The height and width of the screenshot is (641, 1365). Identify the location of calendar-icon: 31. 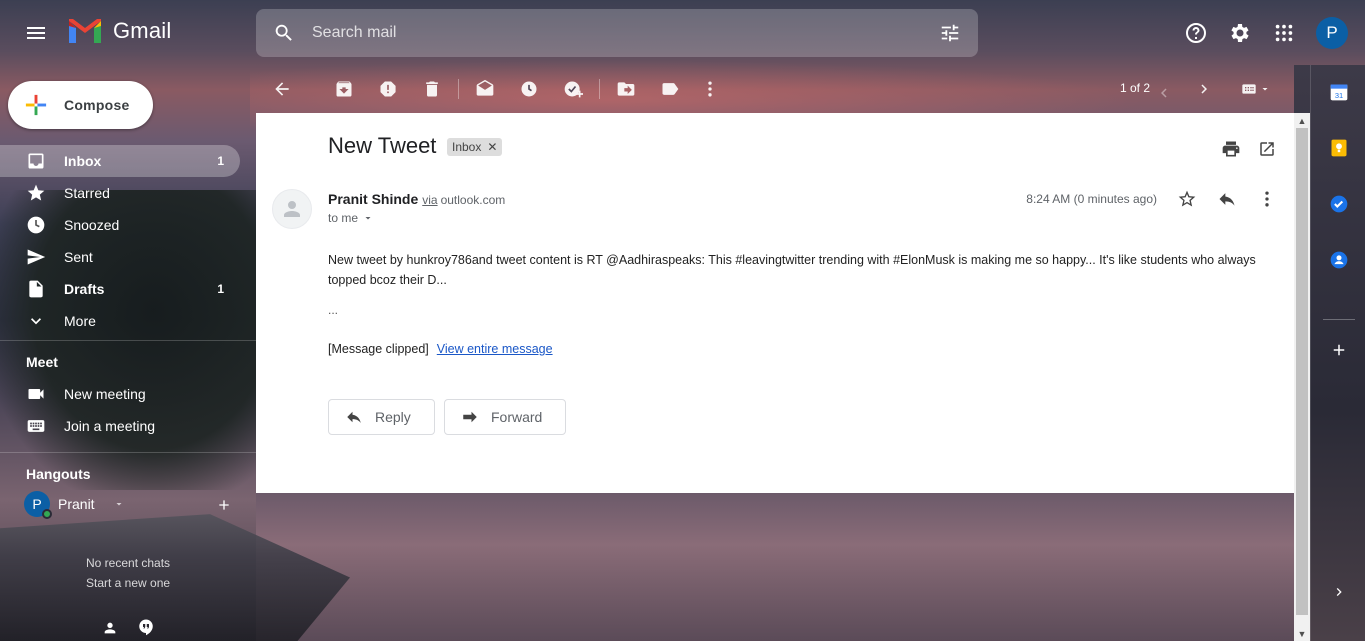
(1339, 92).